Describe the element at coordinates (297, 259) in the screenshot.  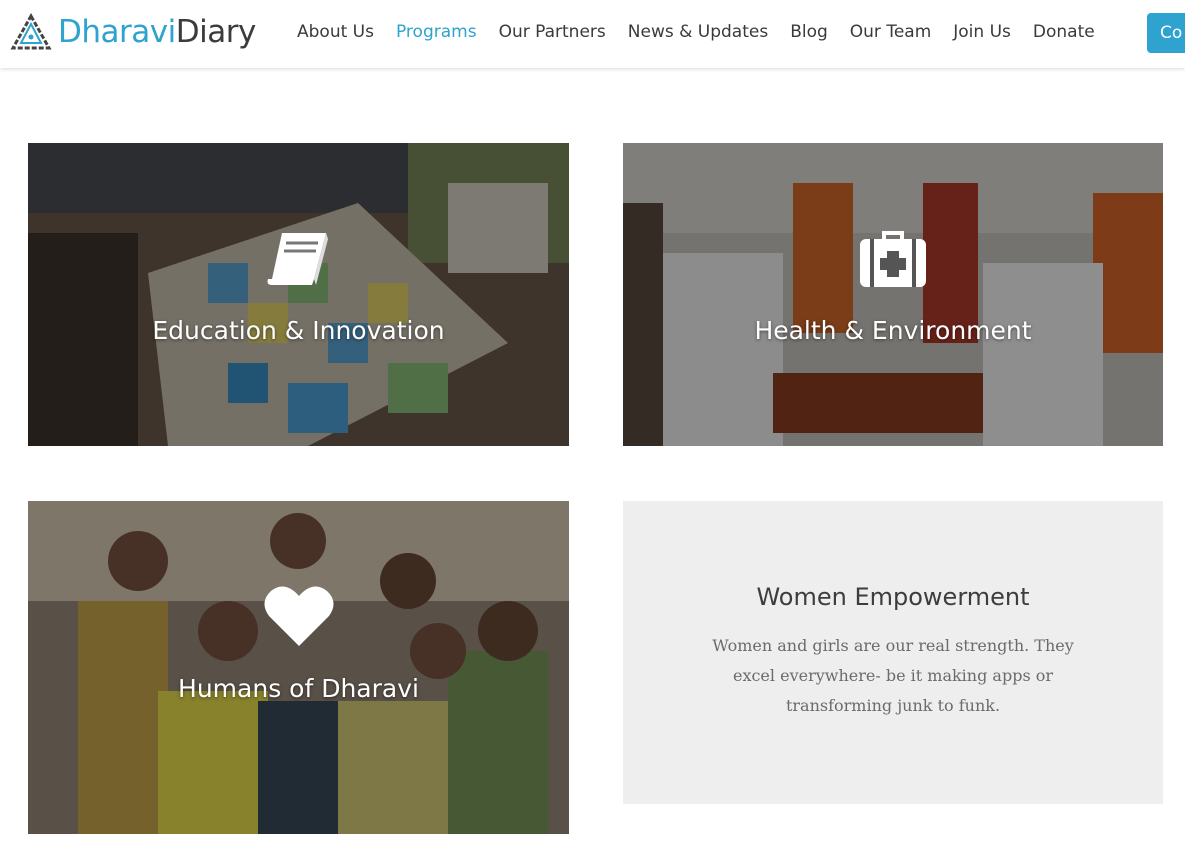
I see `book-icon` at that location.